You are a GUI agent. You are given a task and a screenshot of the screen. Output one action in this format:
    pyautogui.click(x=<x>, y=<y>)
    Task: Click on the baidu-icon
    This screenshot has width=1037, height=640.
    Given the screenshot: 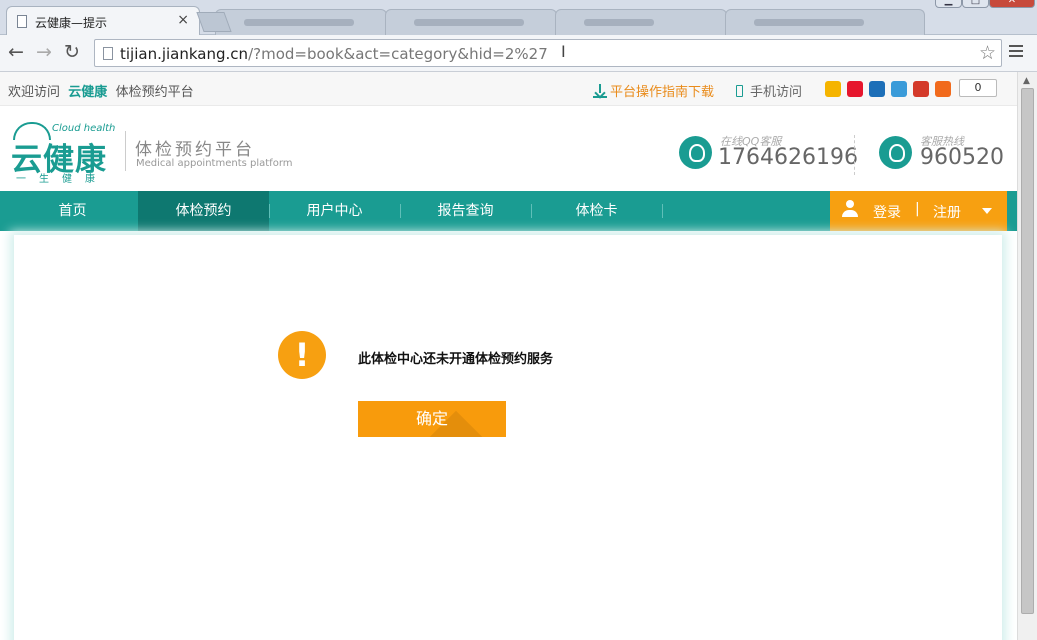 What is the action you would take?
    pyautogui.click(x=921, y=89)
    